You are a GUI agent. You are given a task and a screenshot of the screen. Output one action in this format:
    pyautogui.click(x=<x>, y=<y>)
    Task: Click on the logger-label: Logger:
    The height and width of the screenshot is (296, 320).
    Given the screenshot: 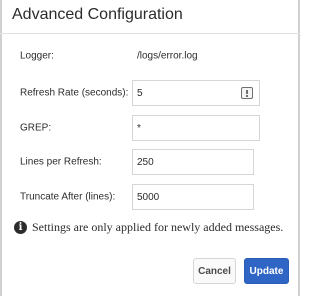 What is the action you would take?
    pyautogui.click(x=37, y=56)
    